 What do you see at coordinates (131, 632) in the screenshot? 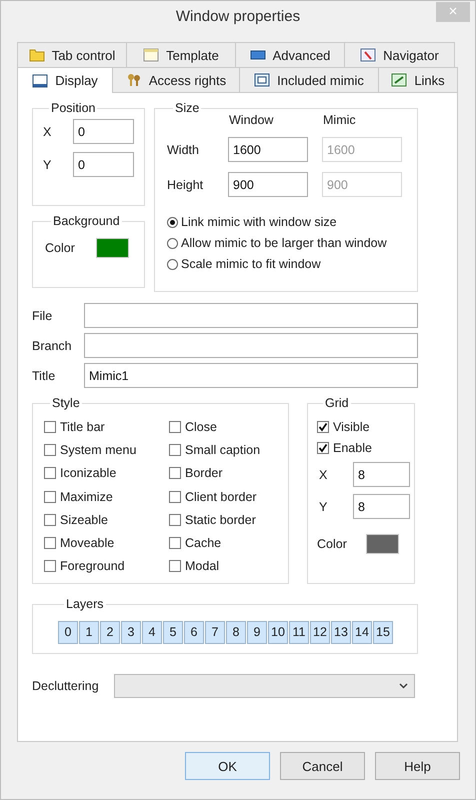
I see `layer-toggle: 3` at bounding box center [131, 632].